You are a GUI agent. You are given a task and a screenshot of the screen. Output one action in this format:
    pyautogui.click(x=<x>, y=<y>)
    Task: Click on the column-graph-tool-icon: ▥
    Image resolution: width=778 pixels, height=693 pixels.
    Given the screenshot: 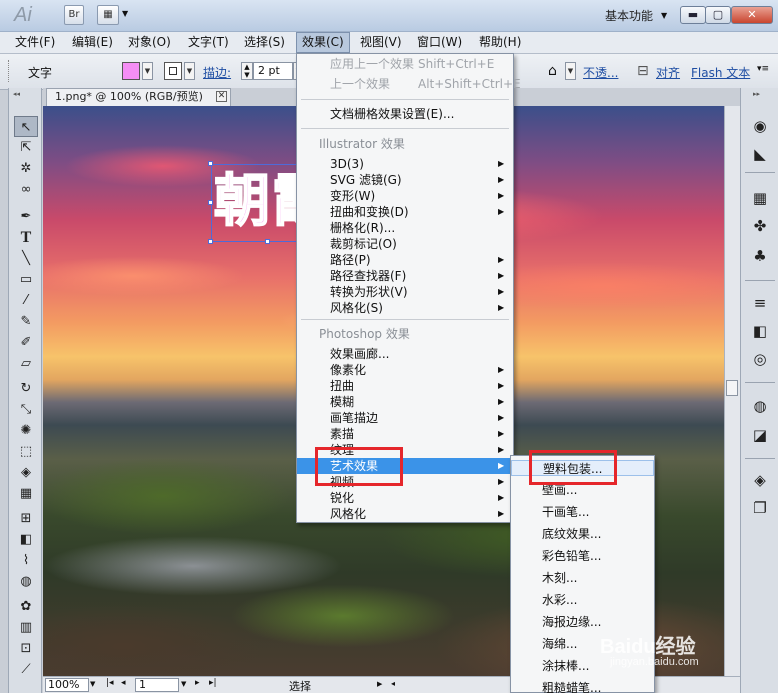 What is the action you would take?
    pyautogui.click(x=26, y=627)
    